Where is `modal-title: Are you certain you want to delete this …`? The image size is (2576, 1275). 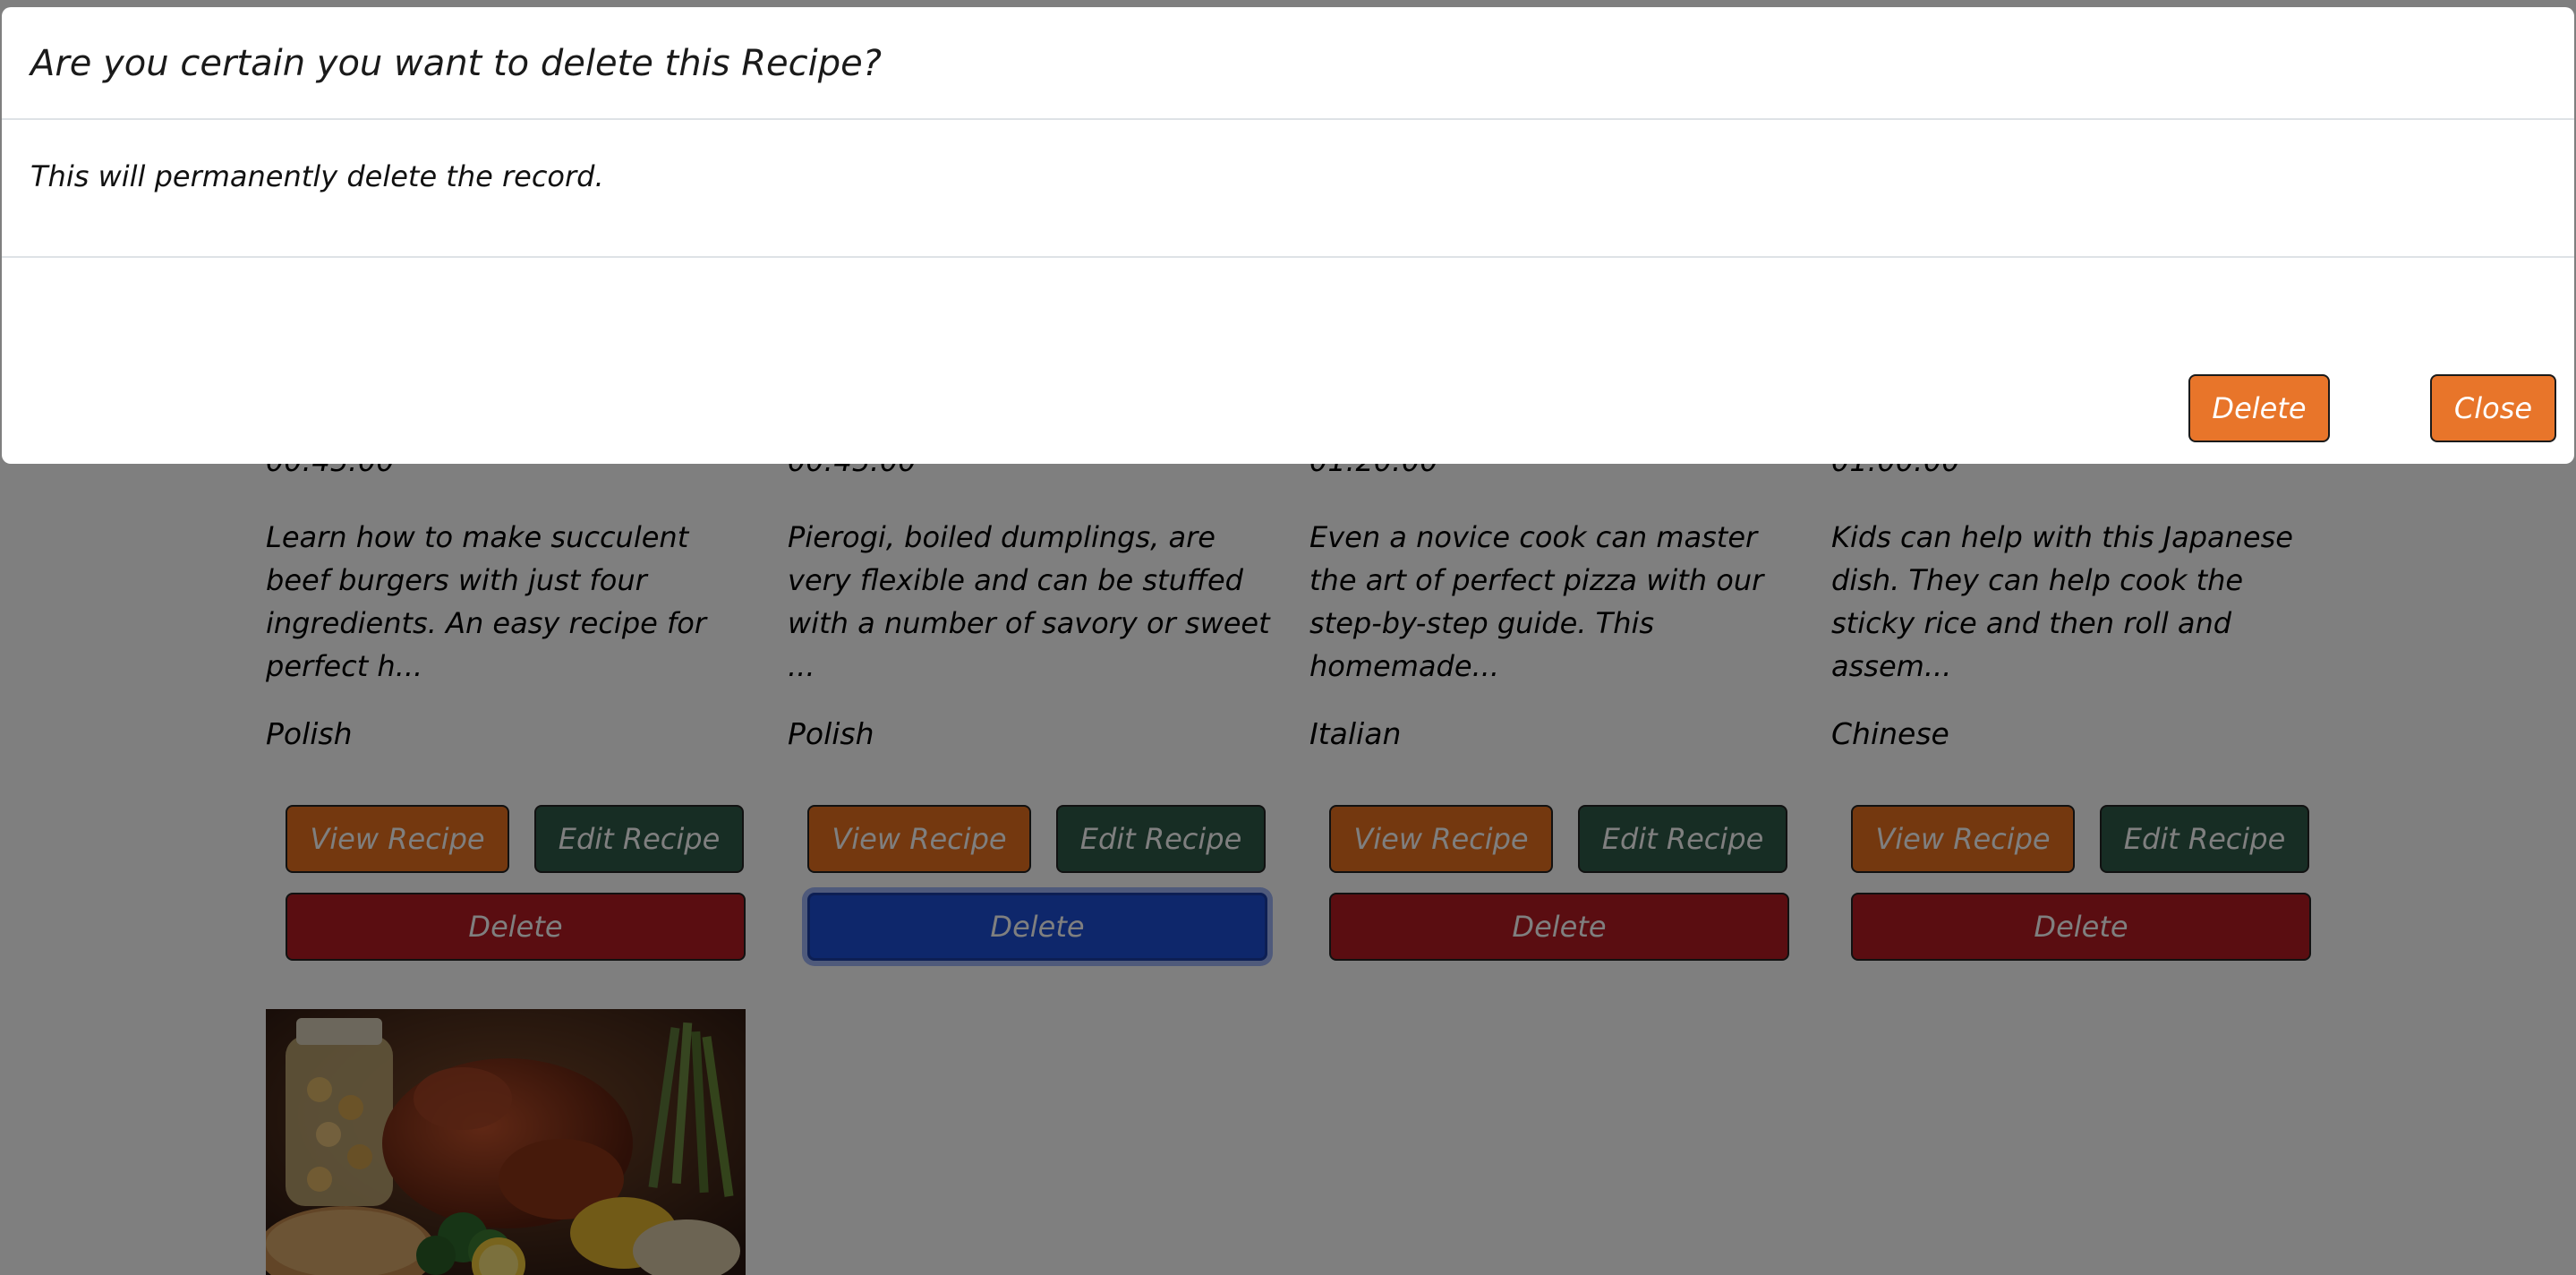
modal-title: Are you certain you want to delete this … is located at coordinates (456, 63).